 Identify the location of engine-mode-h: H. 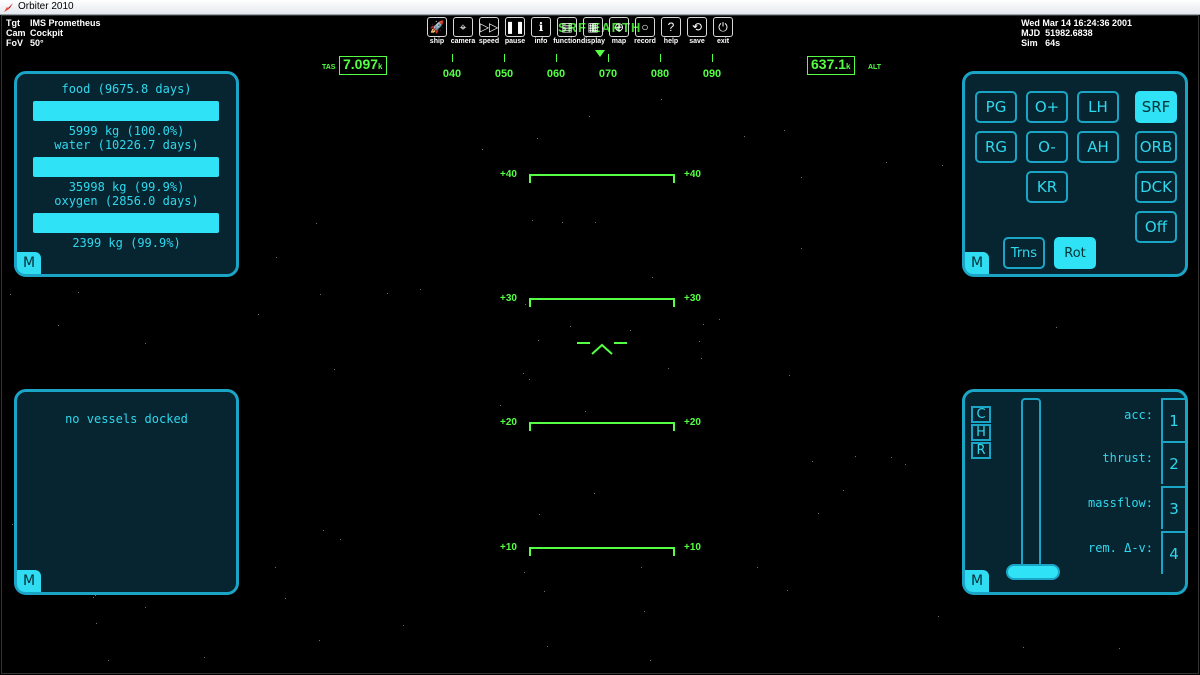
(981, 432).